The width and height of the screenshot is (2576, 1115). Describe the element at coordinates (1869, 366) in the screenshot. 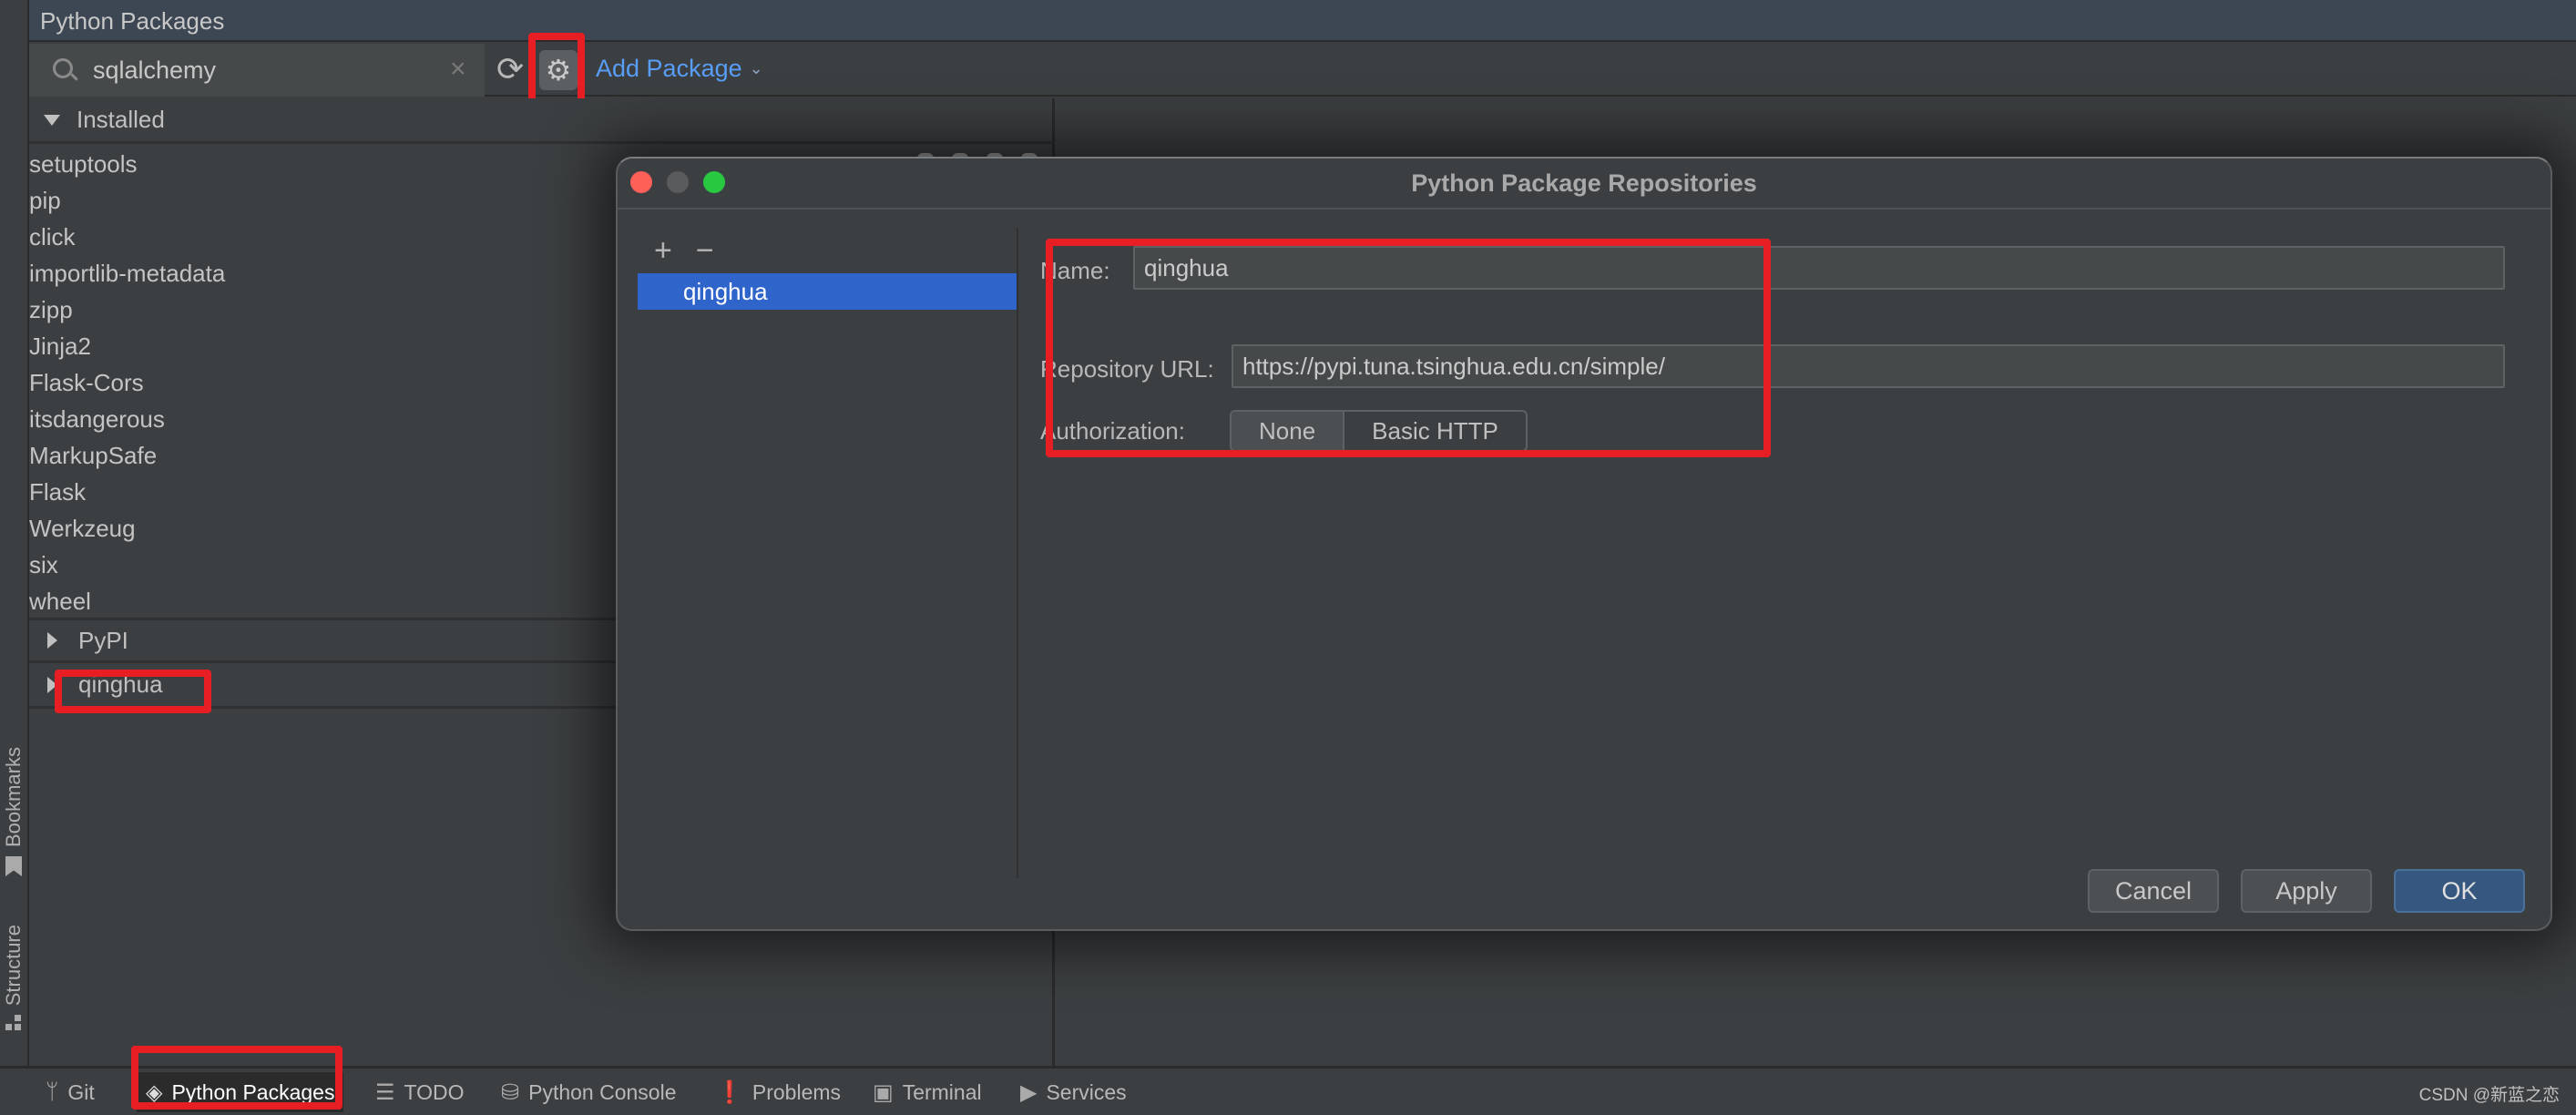

I see `repository-url-field` at that location.